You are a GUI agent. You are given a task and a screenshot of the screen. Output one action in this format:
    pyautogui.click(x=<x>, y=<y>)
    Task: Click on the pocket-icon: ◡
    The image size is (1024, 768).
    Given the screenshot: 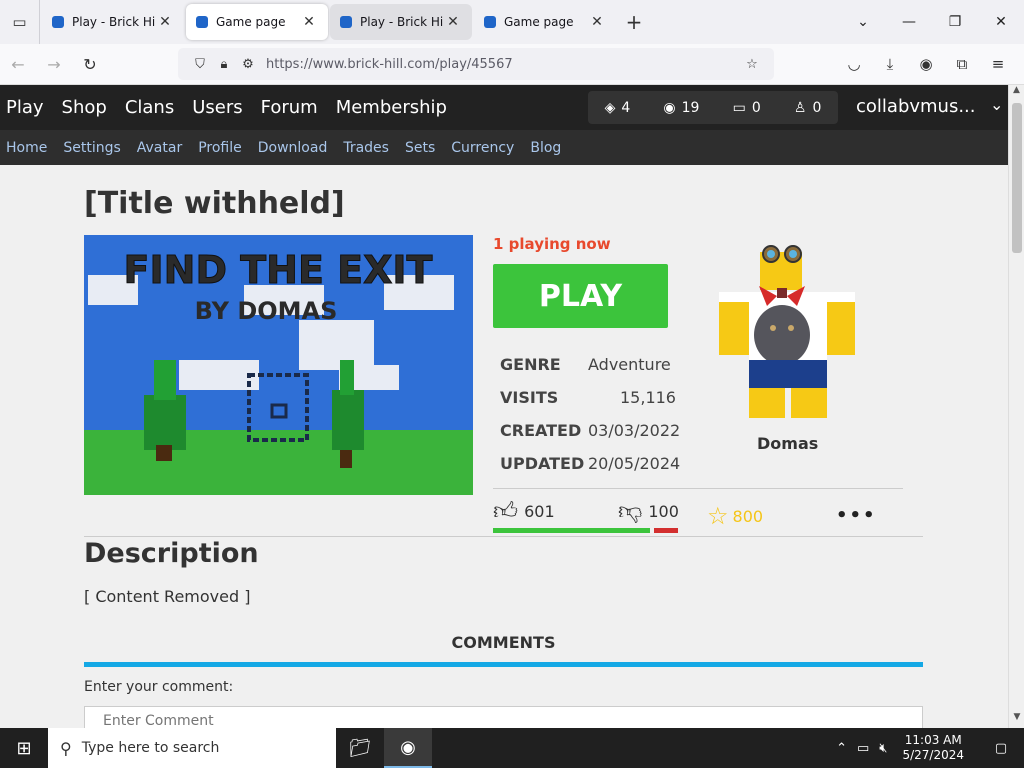 What is the action you would take?
    pyautogui.click(x=854, y=64)
    